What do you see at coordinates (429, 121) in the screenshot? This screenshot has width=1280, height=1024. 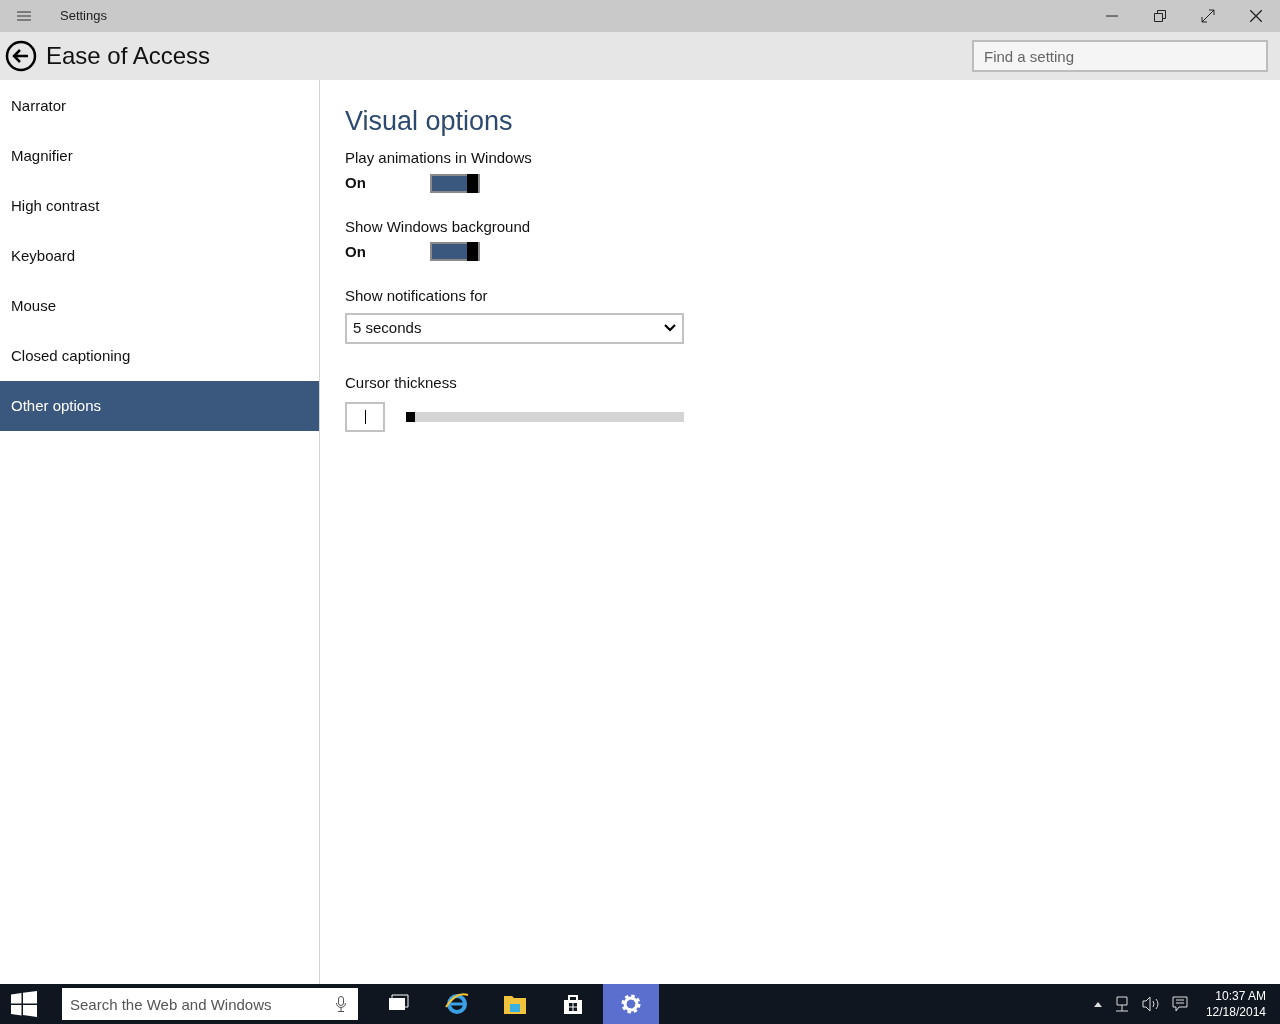 I see `section-heading: Visual options` at bounding box center [429, 121].